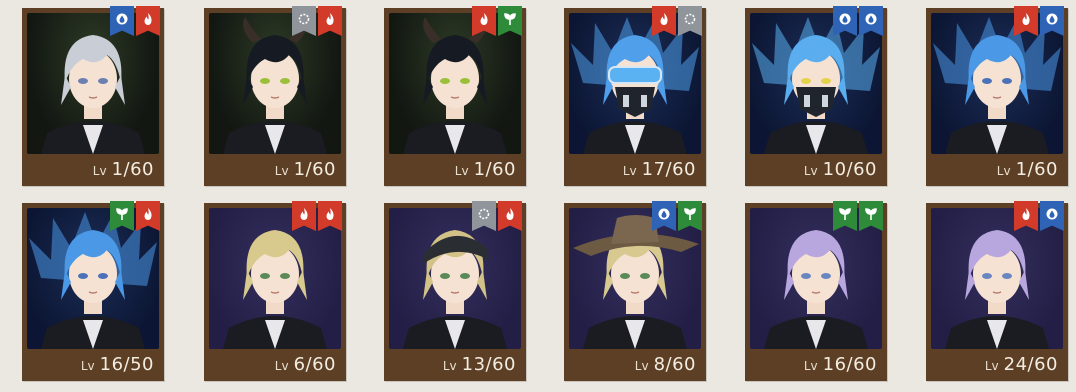  What do you see at coordinates (668, 169) in the screenshot?
I see `level-value: 17/60` at bounding box center [668, 169].